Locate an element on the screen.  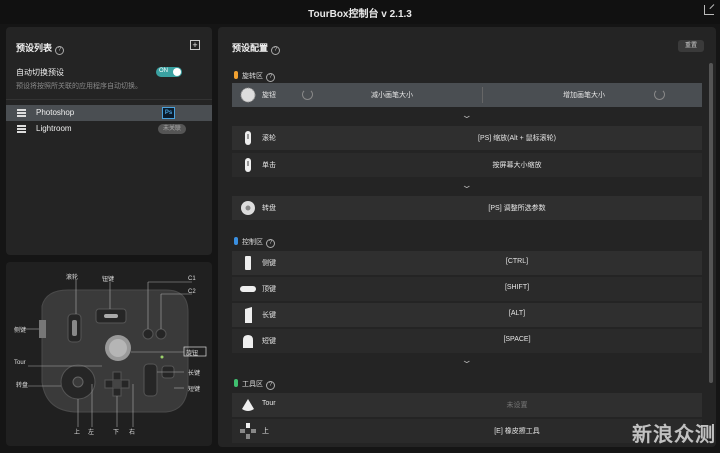
row-dial: 转盘 [PS] 调整所选参数 is located at coordinates (467, 208).